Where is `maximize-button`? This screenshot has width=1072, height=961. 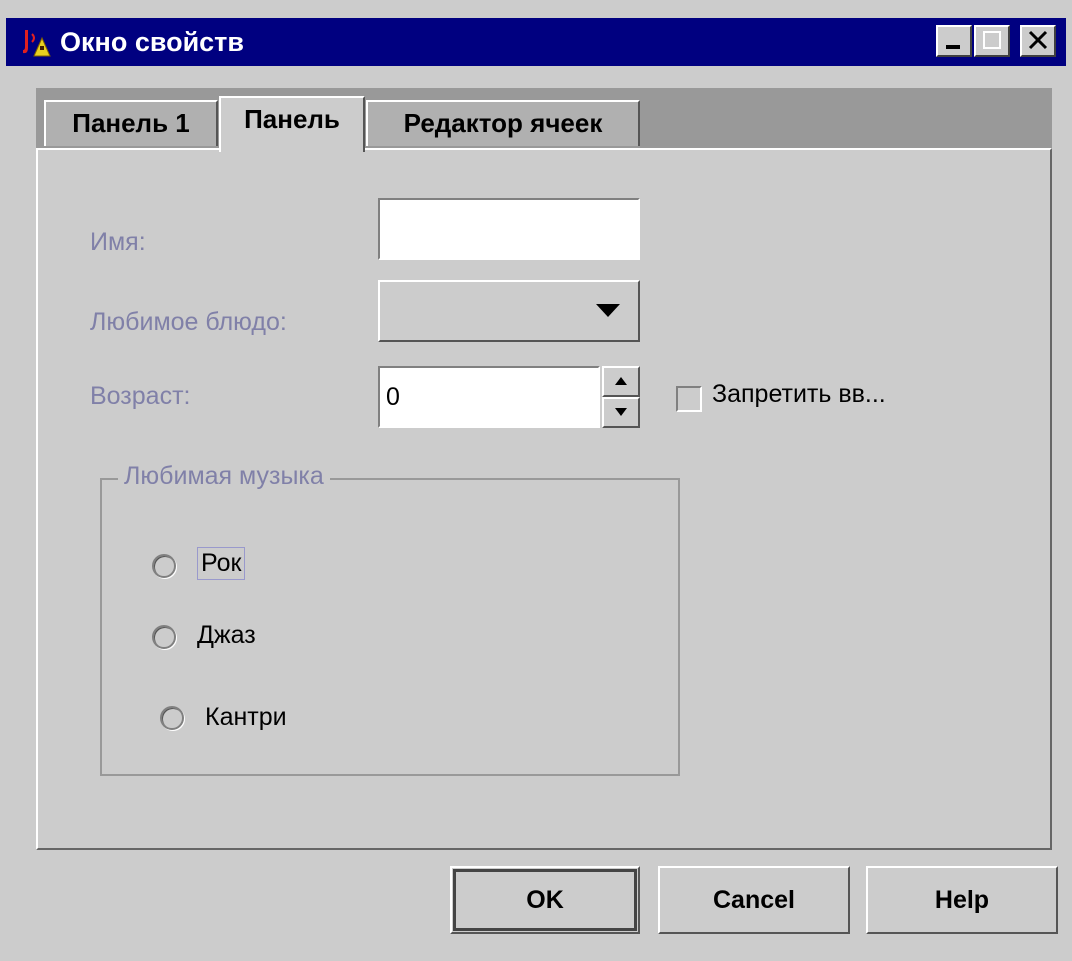 maximize-button is located at coordinates (992, 41).